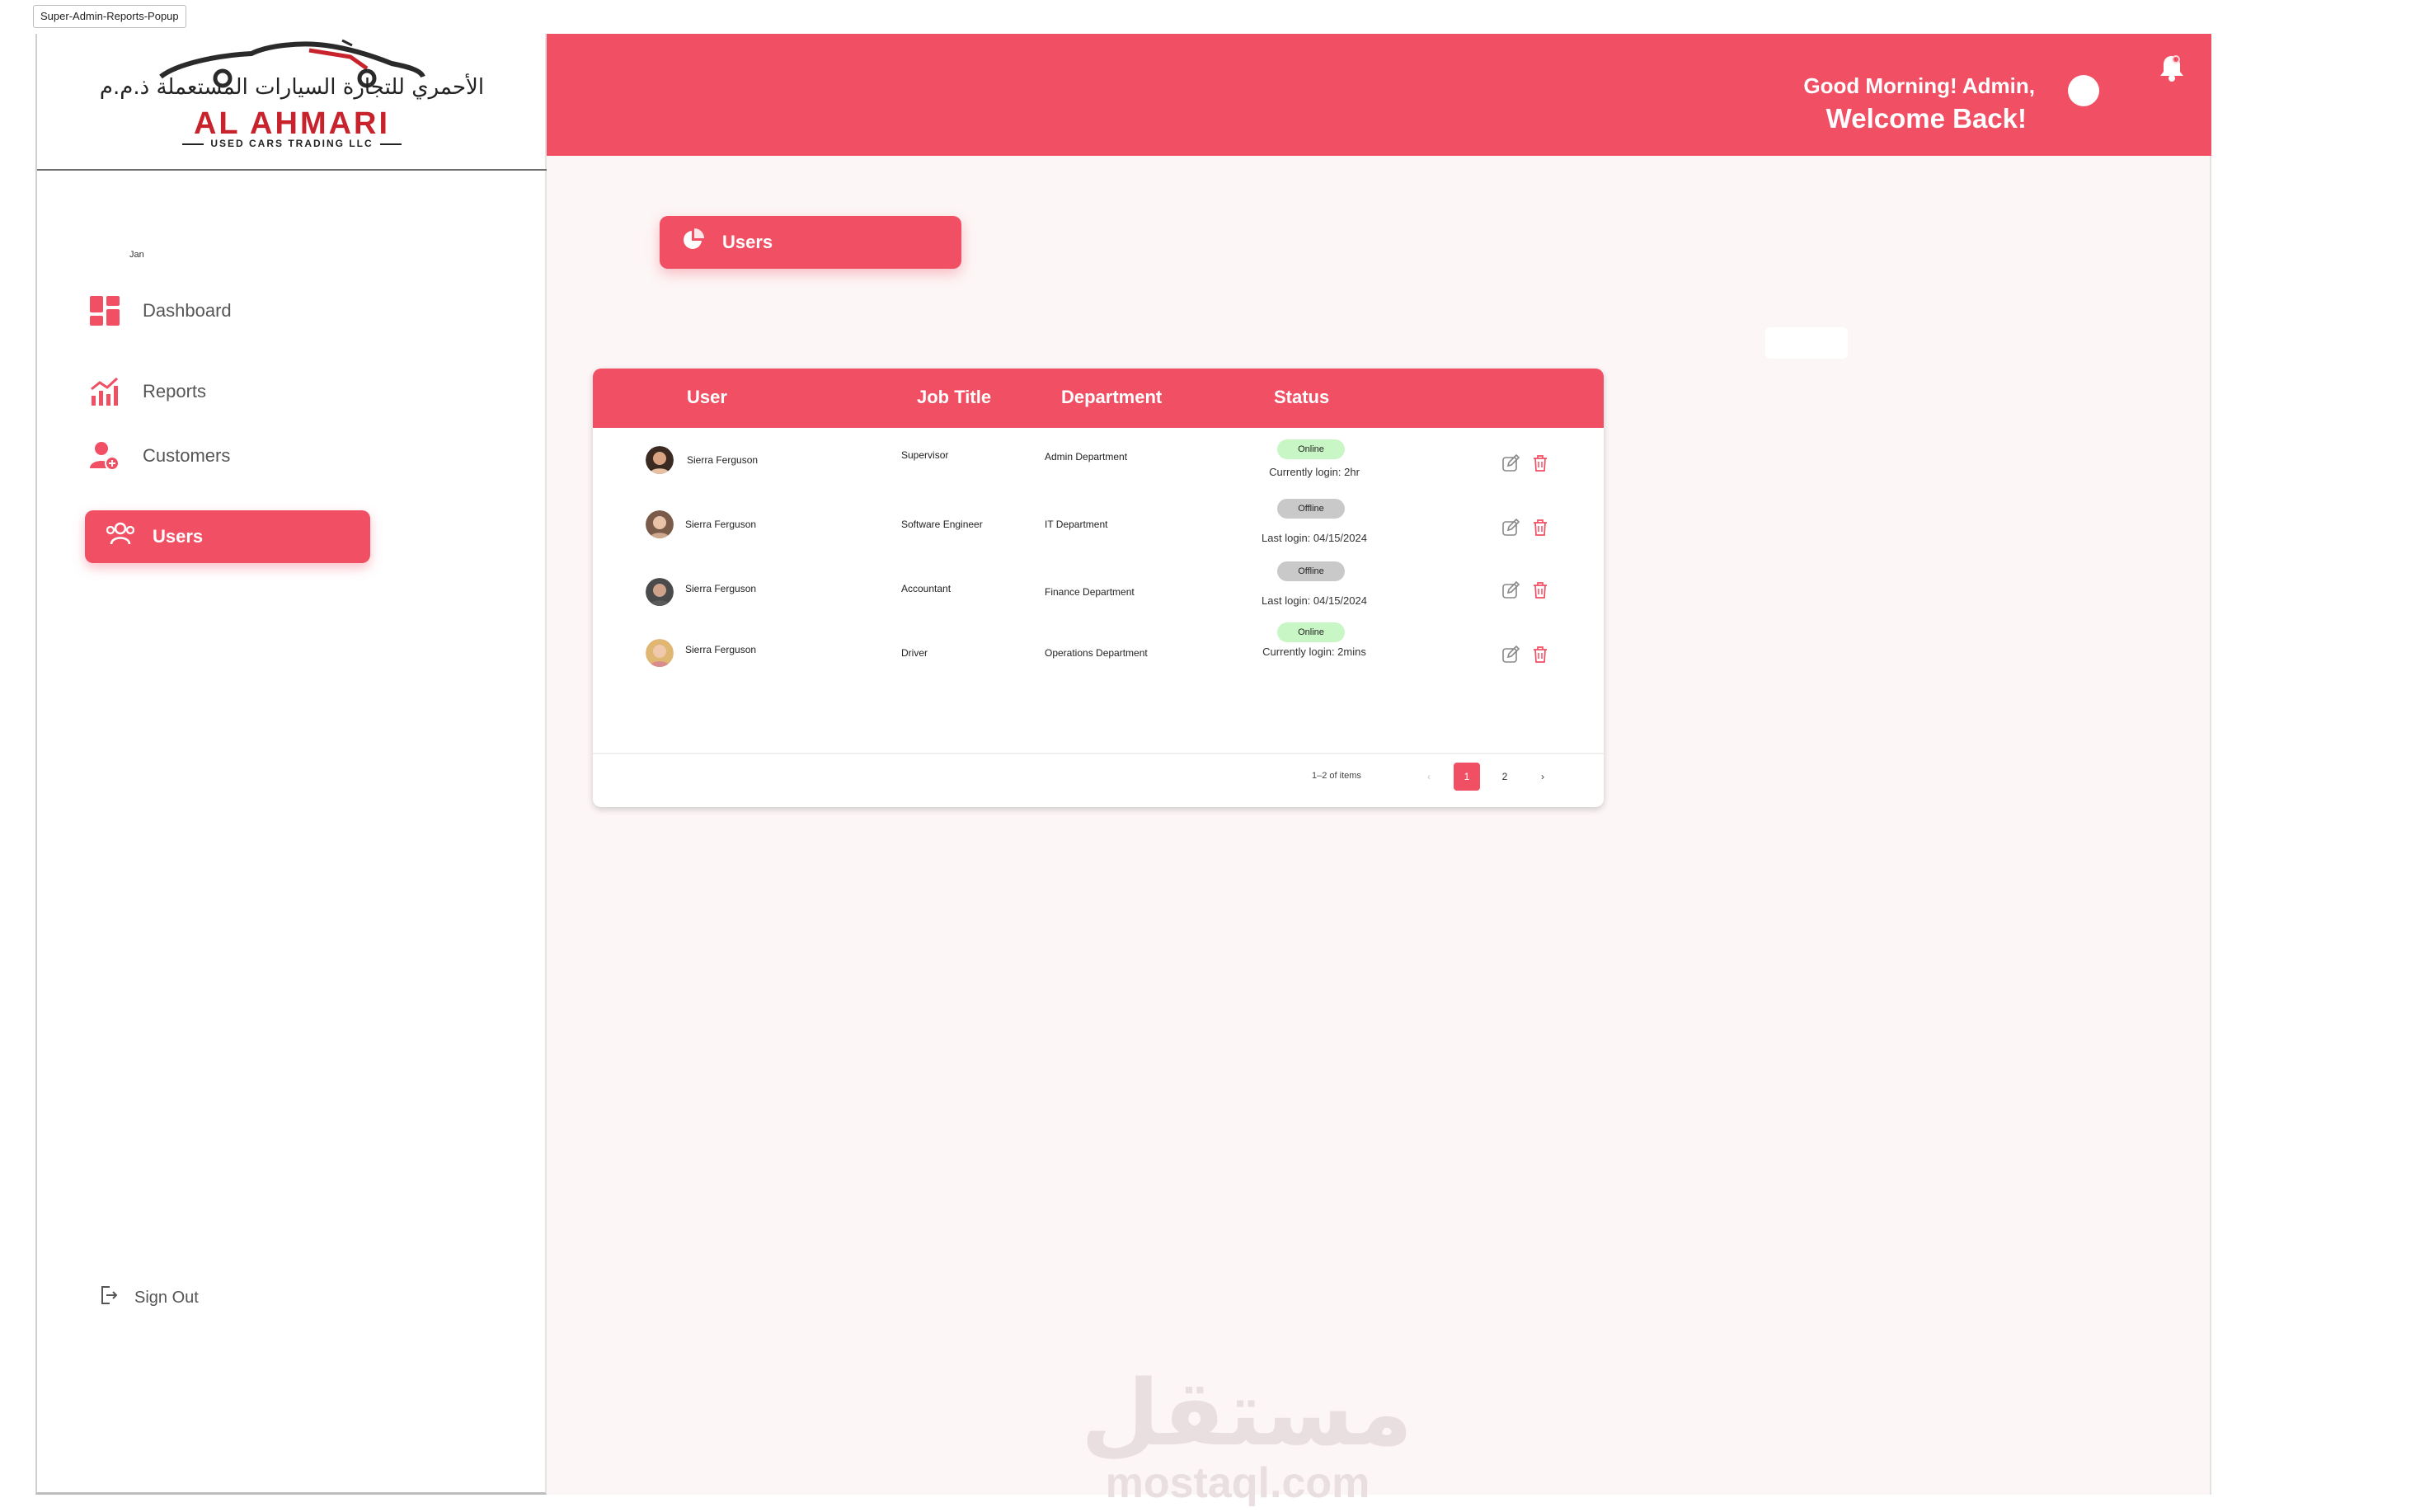 The width and height of the screenshot is (2434, 1512). I want to click on department: Admin Department, so click(1086, 457).